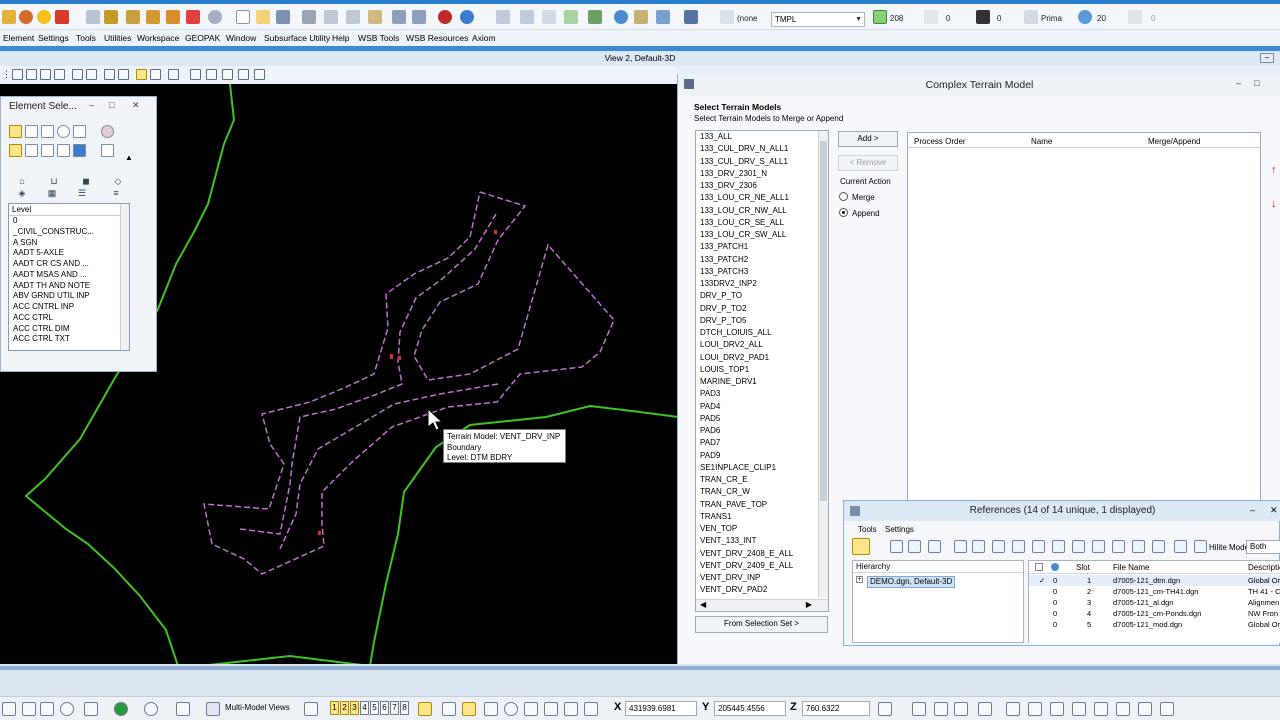 Image resolution: width=1280 pixels, height=720 pixels. Describe the element at coordinates (727, 17) in the screenshot. I see `color-icon` at that location.